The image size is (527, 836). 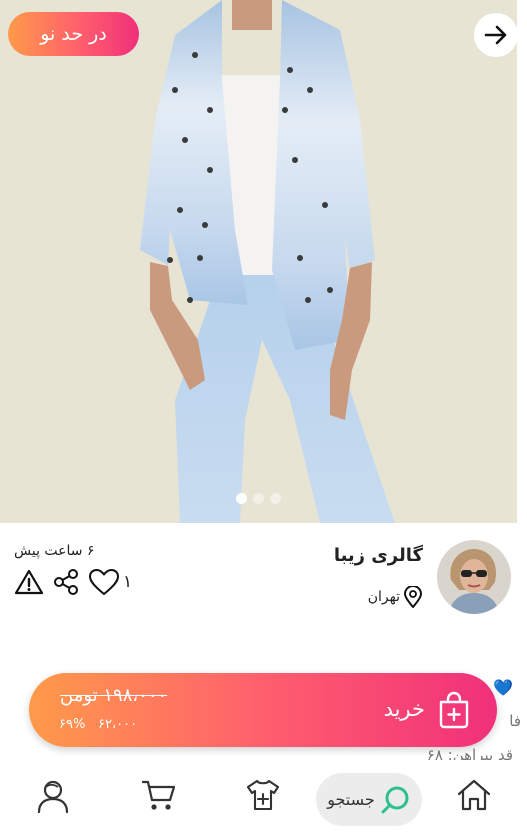 What do you see at coordinates (114, 695) in the screenshot?
I see `old-price: ۱۹۸،۰۰۰ تومن` at bounding box center [114, 695].